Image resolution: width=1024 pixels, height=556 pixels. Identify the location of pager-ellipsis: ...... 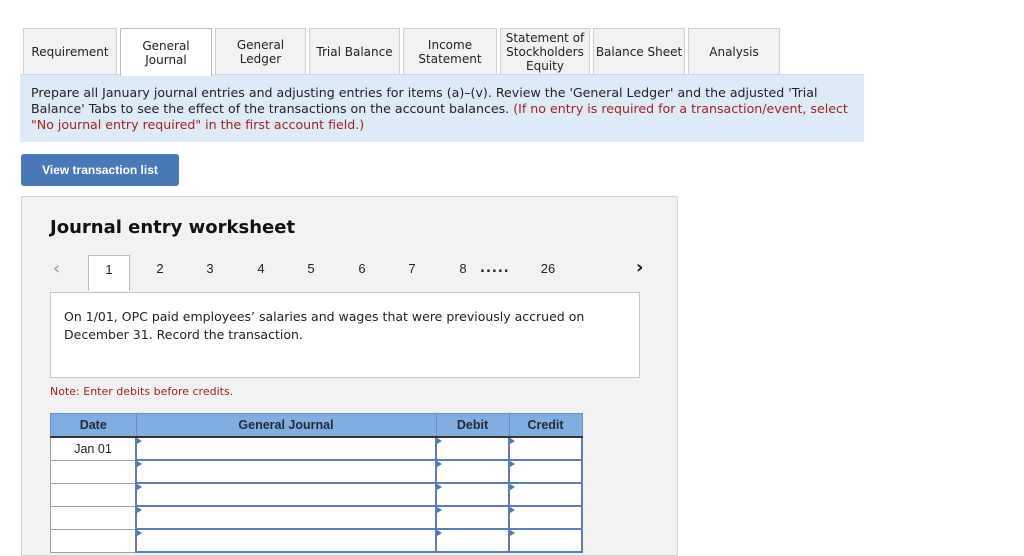
(495, 268).